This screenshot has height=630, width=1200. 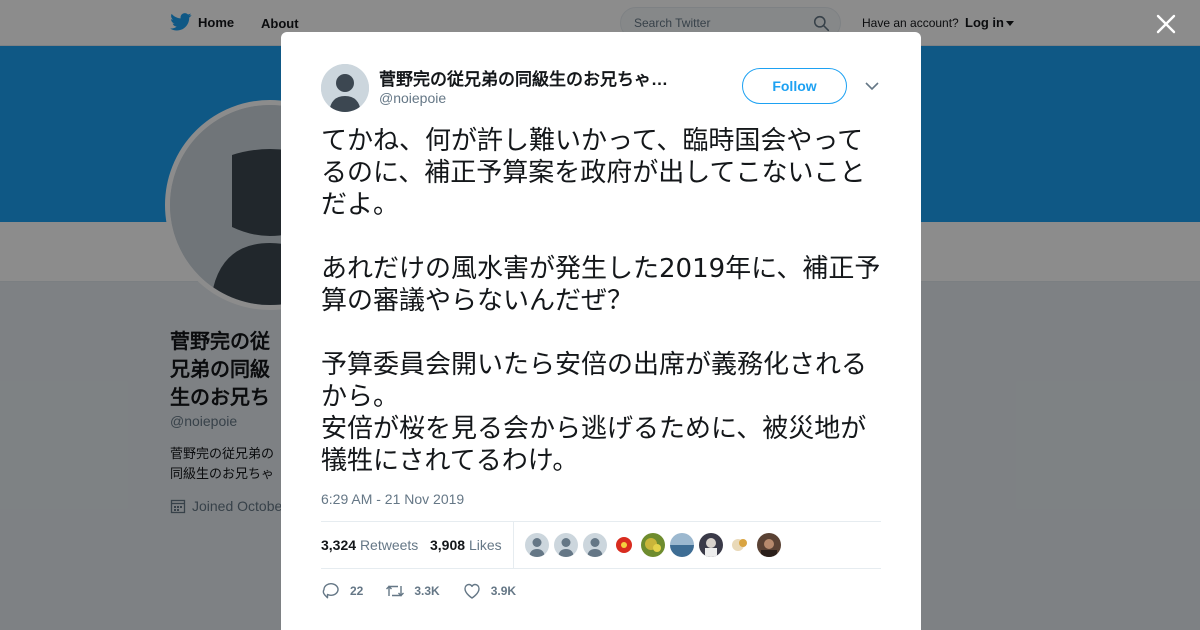 I want to click on like-stat: 3,908 Likes, so click(x=466, y=545).